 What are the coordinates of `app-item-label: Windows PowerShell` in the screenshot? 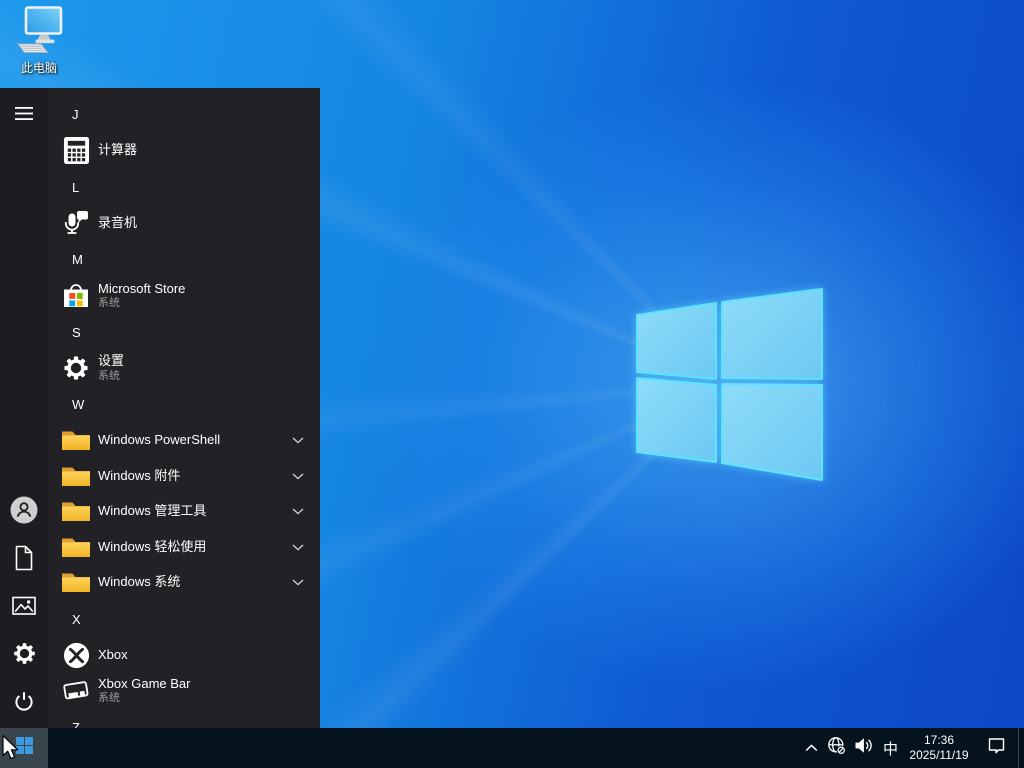 It's located at (159, 440).